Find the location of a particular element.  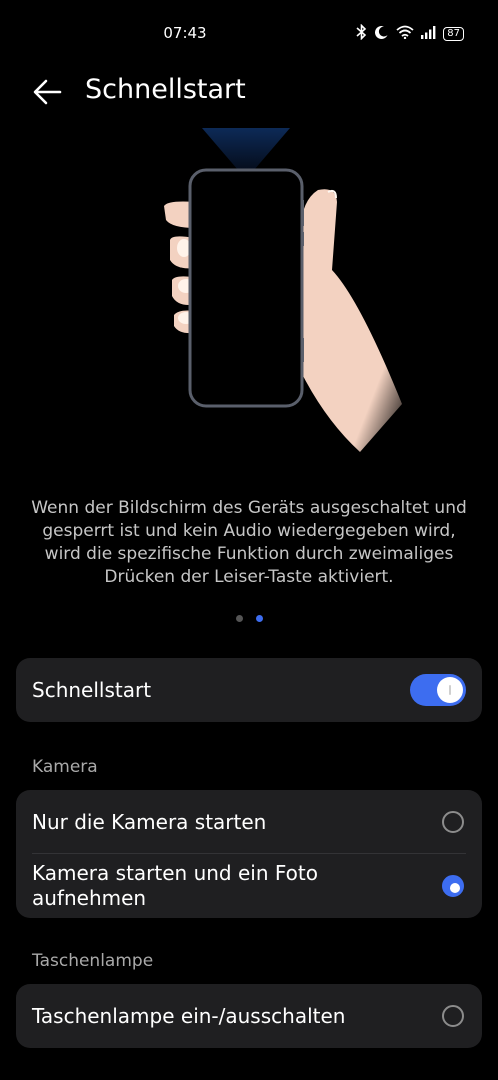

app-bar: Schnellstart is located at coordinates (249, 92).